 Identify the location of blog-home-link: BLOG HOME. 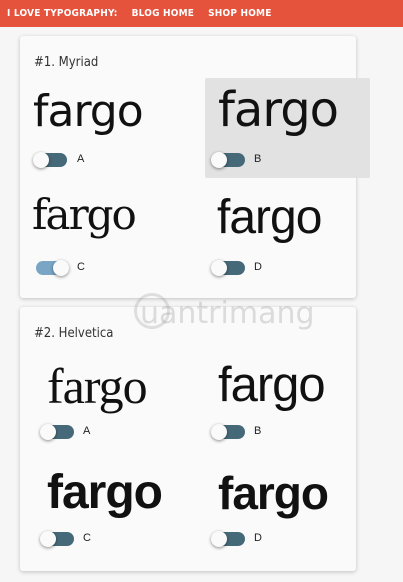
(163, 13).